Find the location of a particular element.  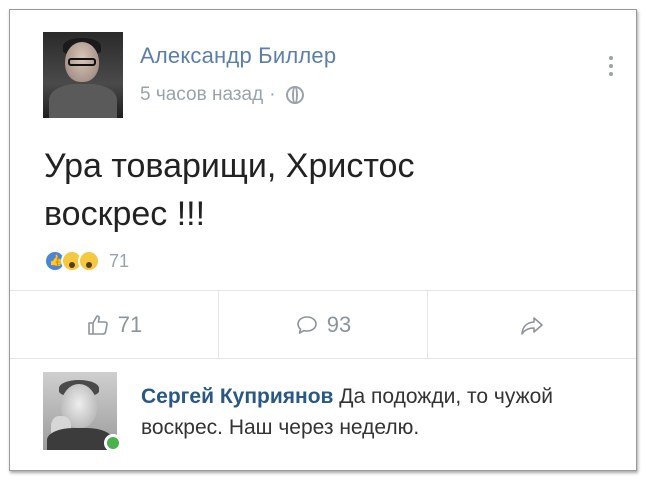

post-text-line: Ура товарищи, Христос is located at coordinates (229, 166).